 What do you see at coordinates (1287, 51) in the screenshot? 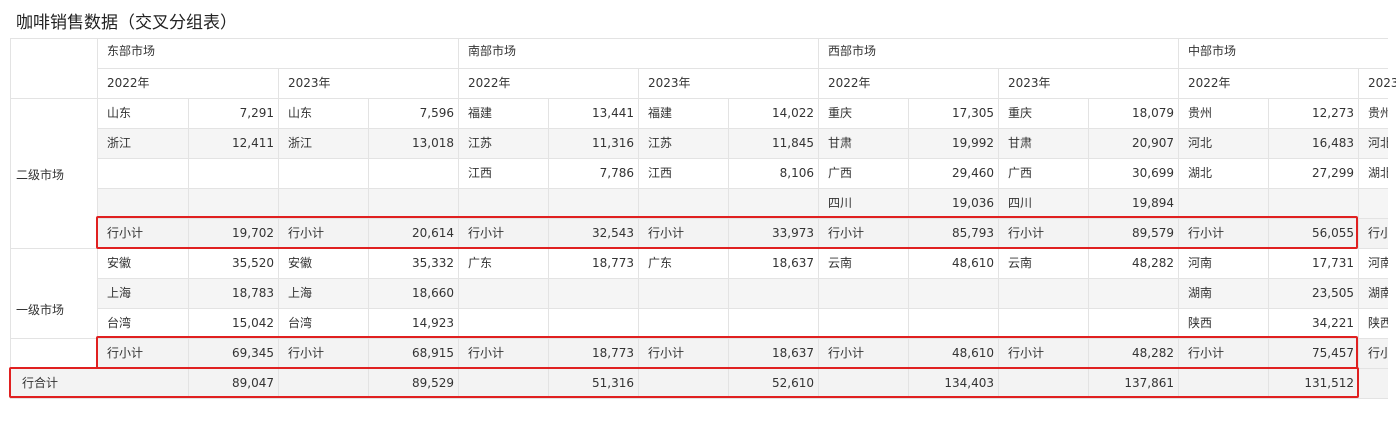
I see `market-header: 中部市场` at bounding box center [1287, 51].